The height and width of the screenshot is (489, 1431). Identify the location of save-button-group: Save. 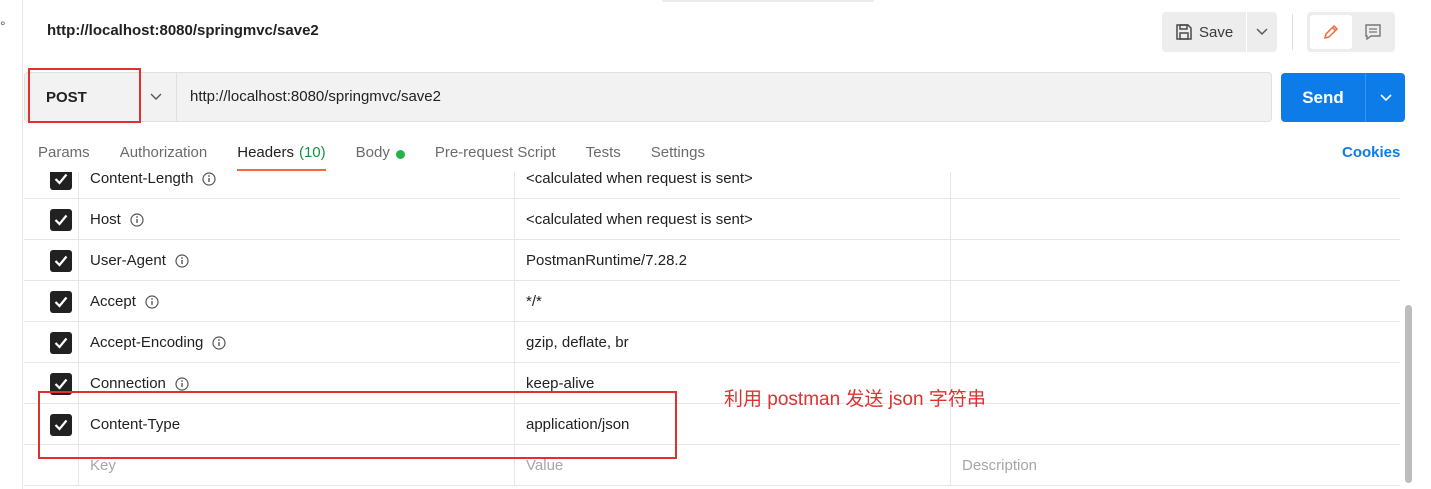
(1219, 32).